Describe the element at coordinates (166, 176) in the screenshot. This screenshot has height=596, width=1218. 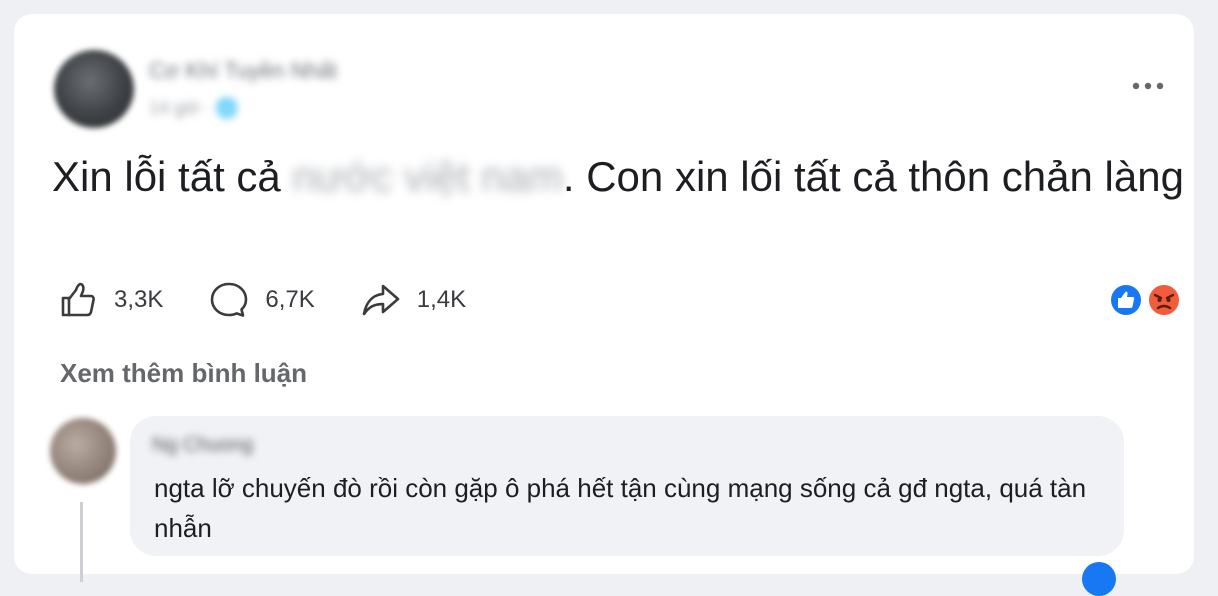
I see `post-text-part1: Xin lỗi tất cả` at that location.